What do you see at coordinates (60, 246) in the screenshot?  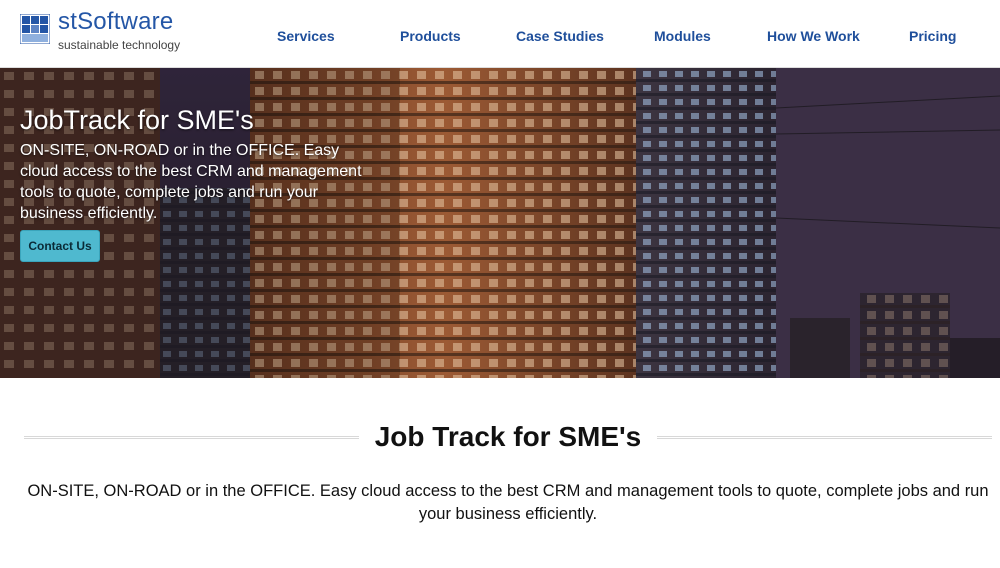 I see `contact-us-button: Contact Us` at bounding box center [60, 246].